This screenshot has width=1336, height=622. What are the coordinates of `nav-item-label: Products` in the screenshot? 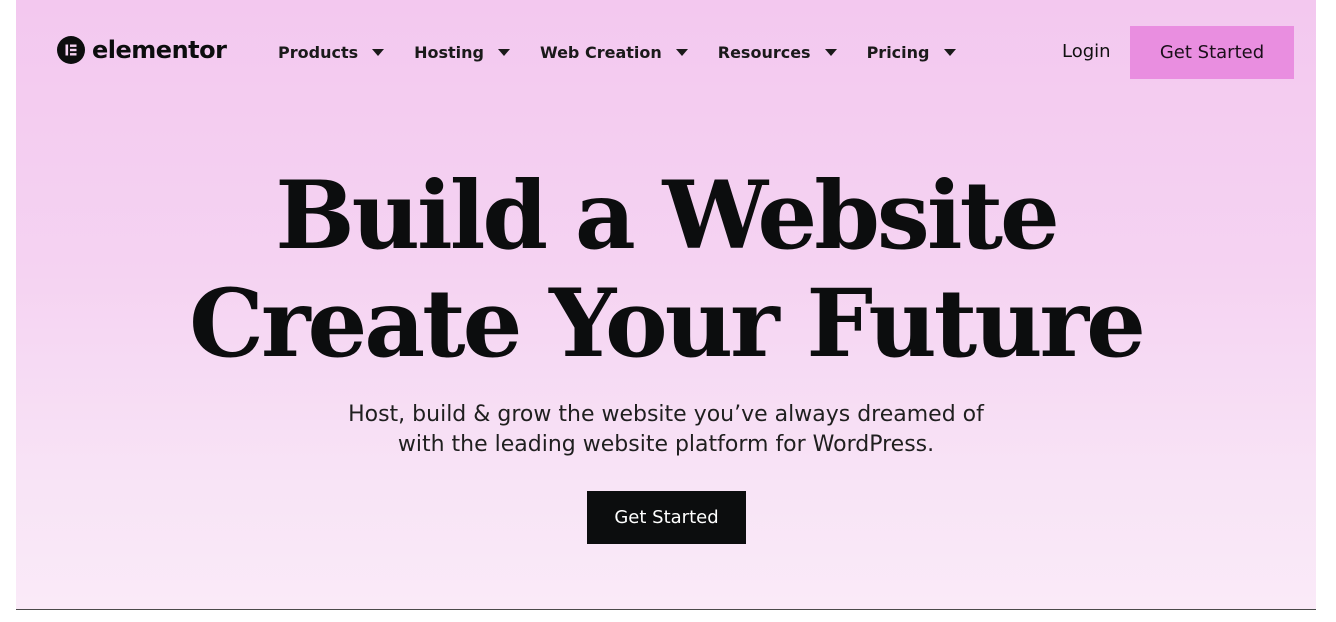 It's located at (318, 52).